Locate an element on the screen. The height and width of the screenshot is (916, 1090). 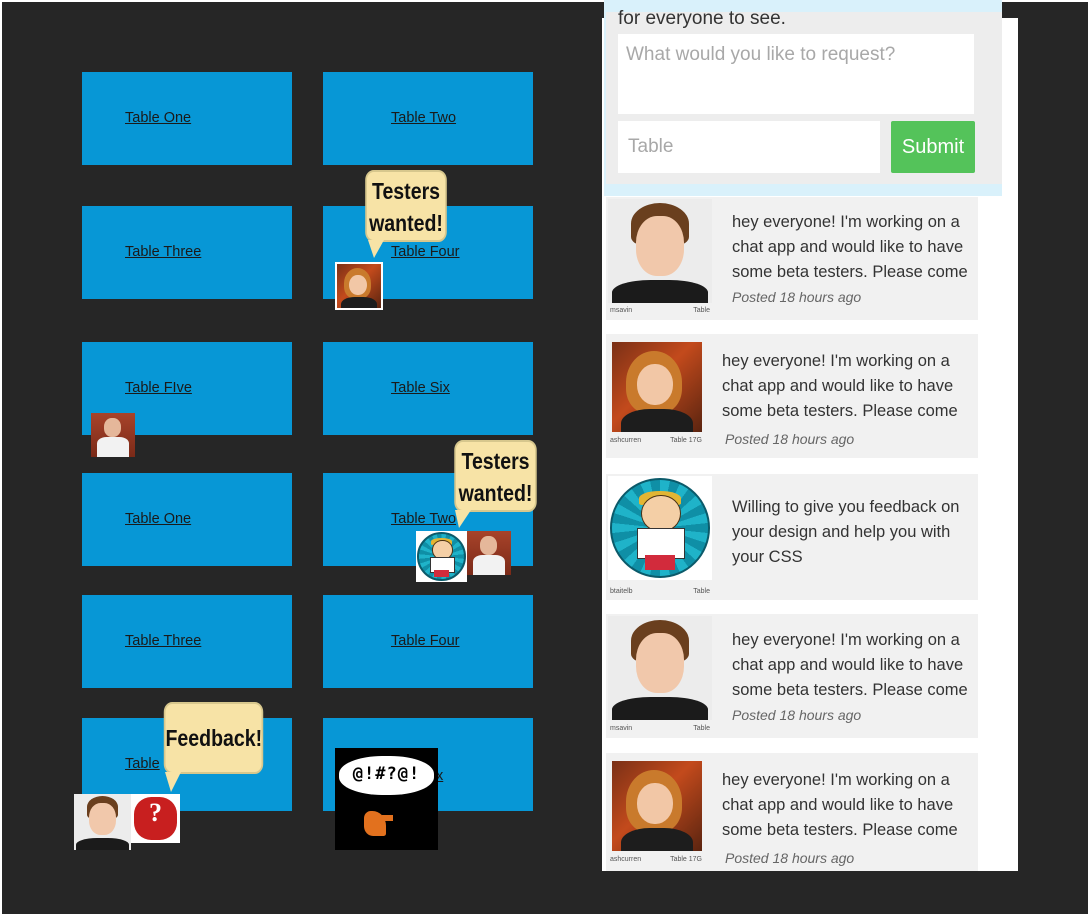
table-tile: Table Six is located at coordinates (428, 388).